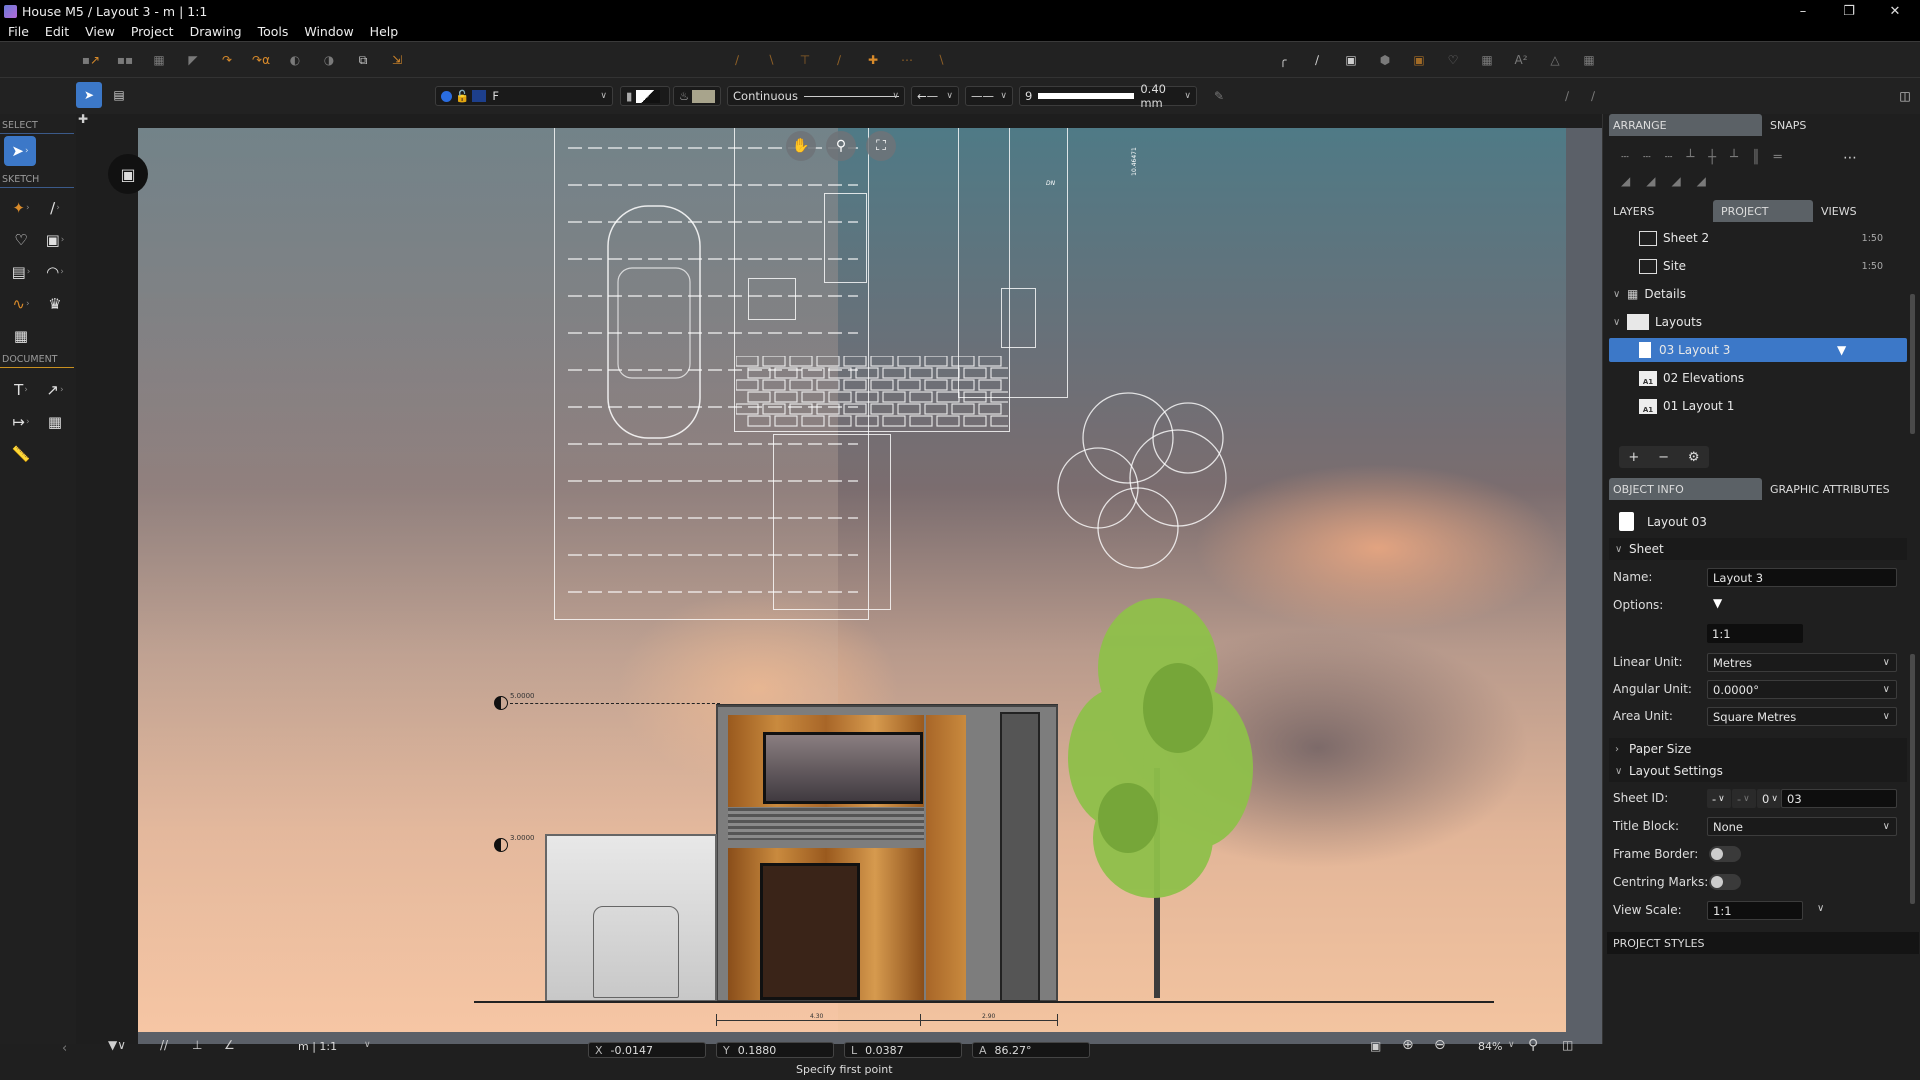 The height and width of the screenshot is (1080, 1920). What do you see at coordinates (329, 60) in the screenshot?
I see `mirror-copy-icon: ◑` at bounding box center [329, 60].